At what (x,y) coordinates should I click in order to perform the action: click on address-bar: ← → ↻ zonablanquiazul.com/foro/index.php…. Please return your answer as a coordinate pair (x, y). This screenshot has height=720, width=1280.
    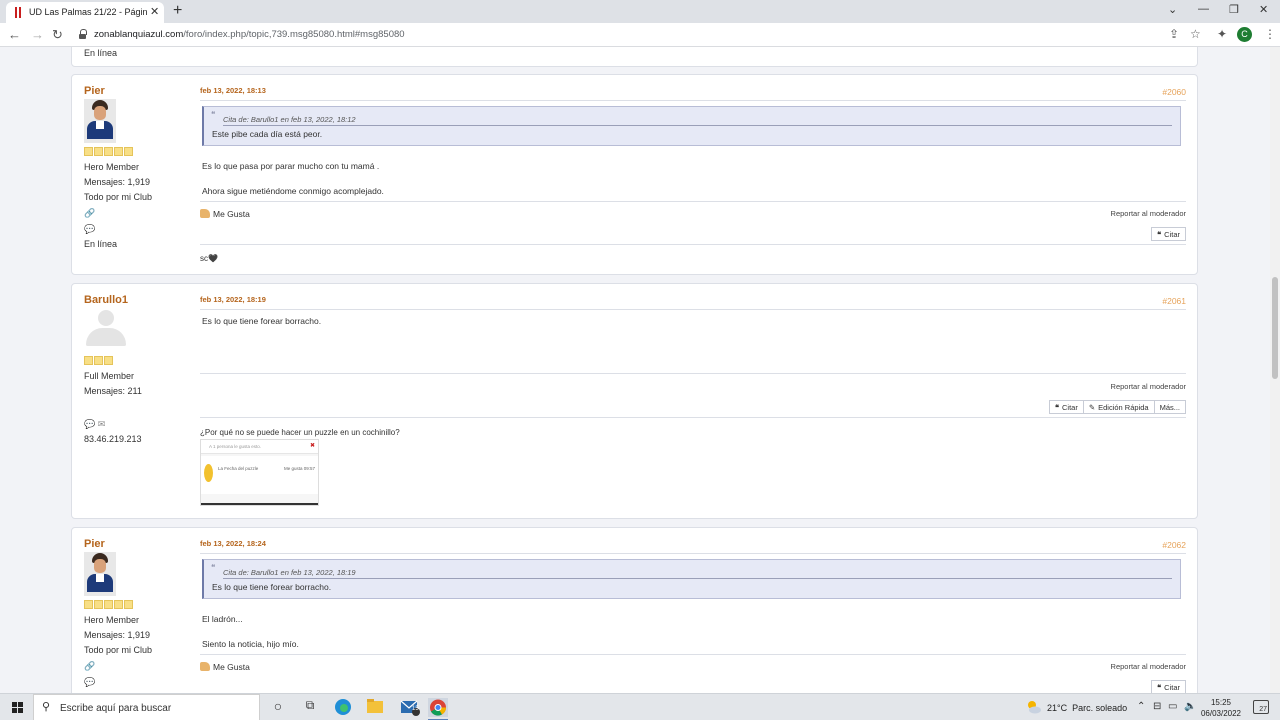
    Looking at the image, I should click on (640, 35).